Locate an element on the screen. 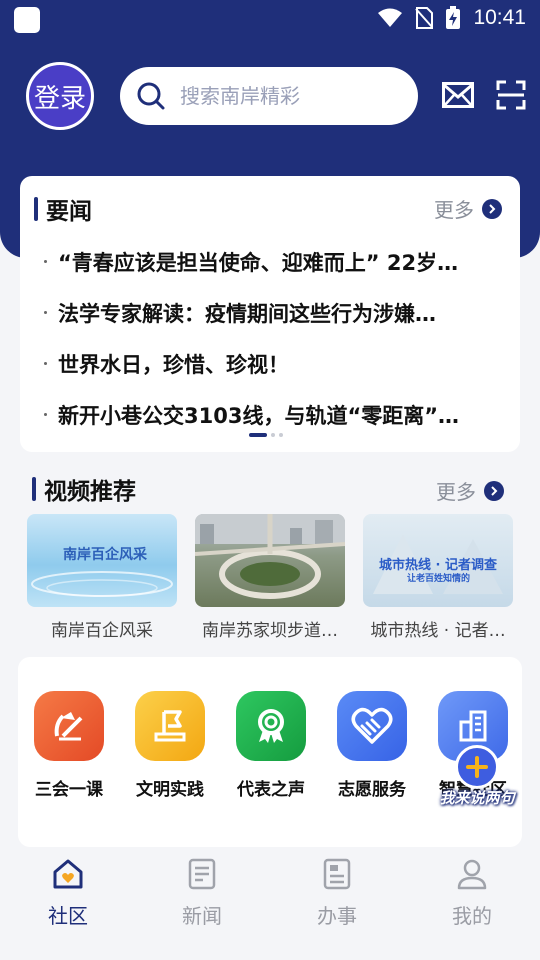 The width and height of the screenshot is (540, 960). party-emblem-icon is located at coordinates (69, 726).